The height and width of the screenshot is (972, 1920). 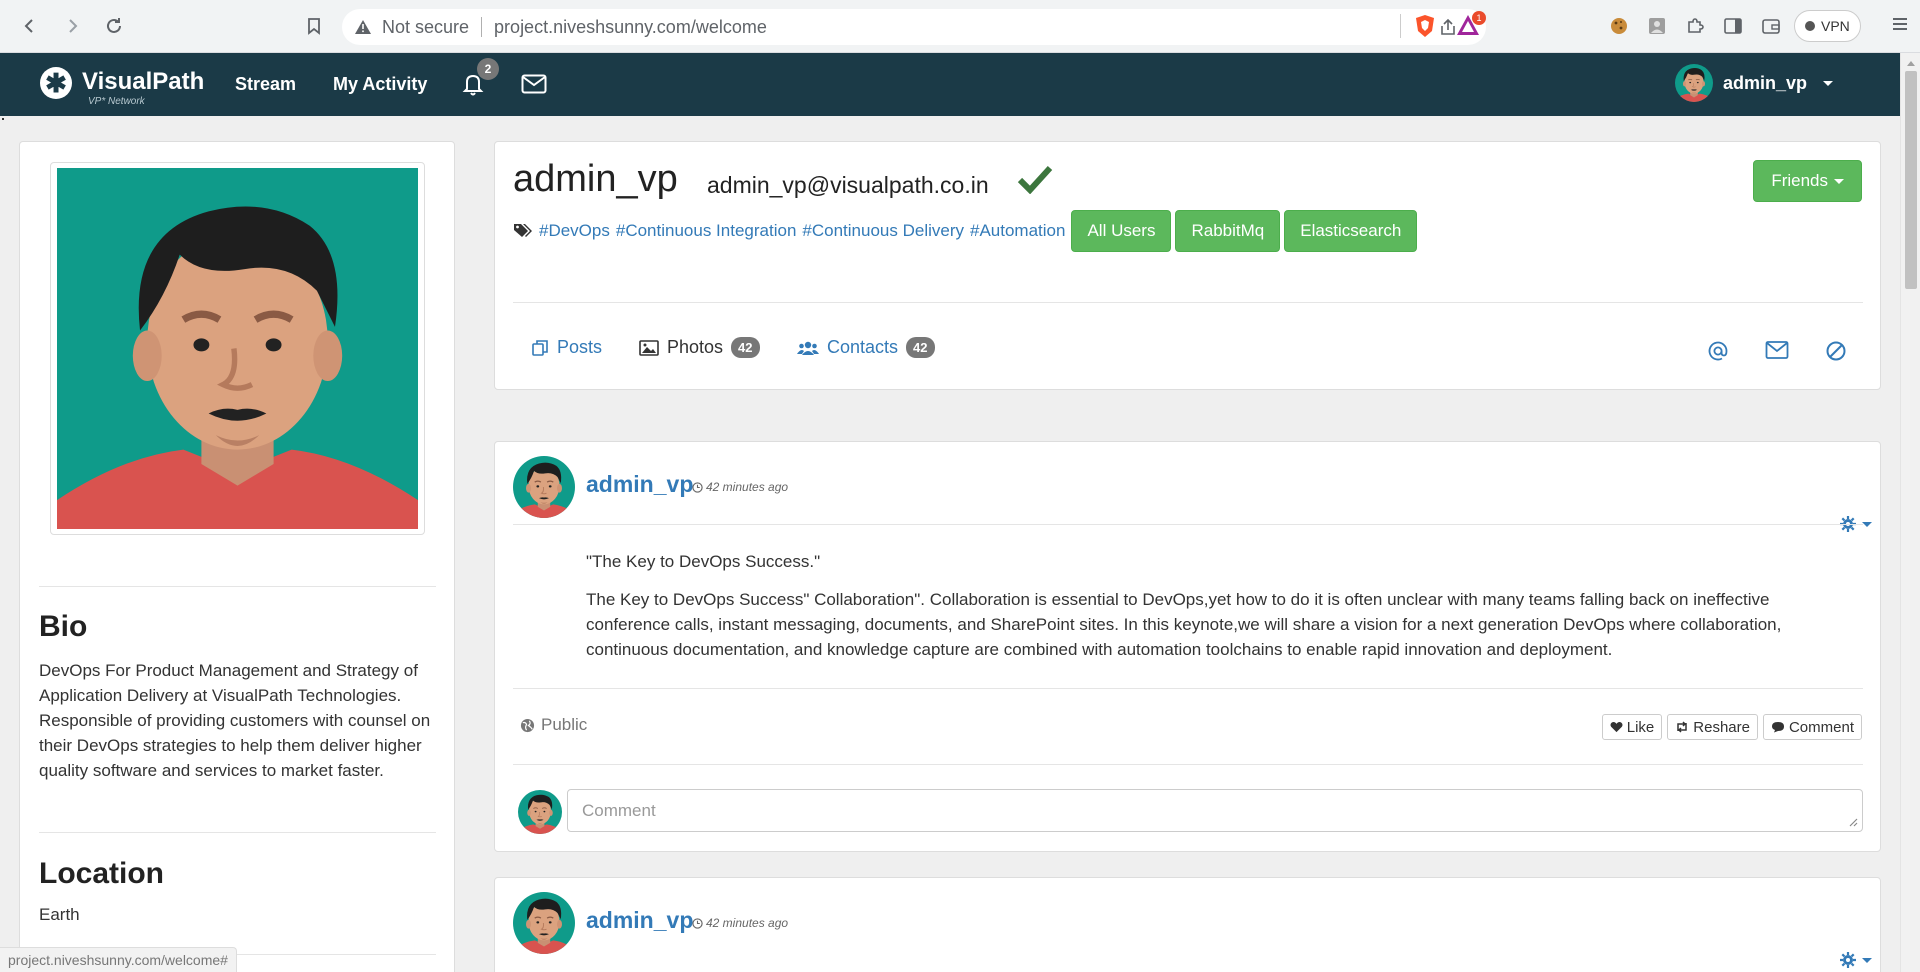 What do you see at coordinates (1695, 26) in the screenshot?
I see `extensions-button` at bounding box center [1695, 26].